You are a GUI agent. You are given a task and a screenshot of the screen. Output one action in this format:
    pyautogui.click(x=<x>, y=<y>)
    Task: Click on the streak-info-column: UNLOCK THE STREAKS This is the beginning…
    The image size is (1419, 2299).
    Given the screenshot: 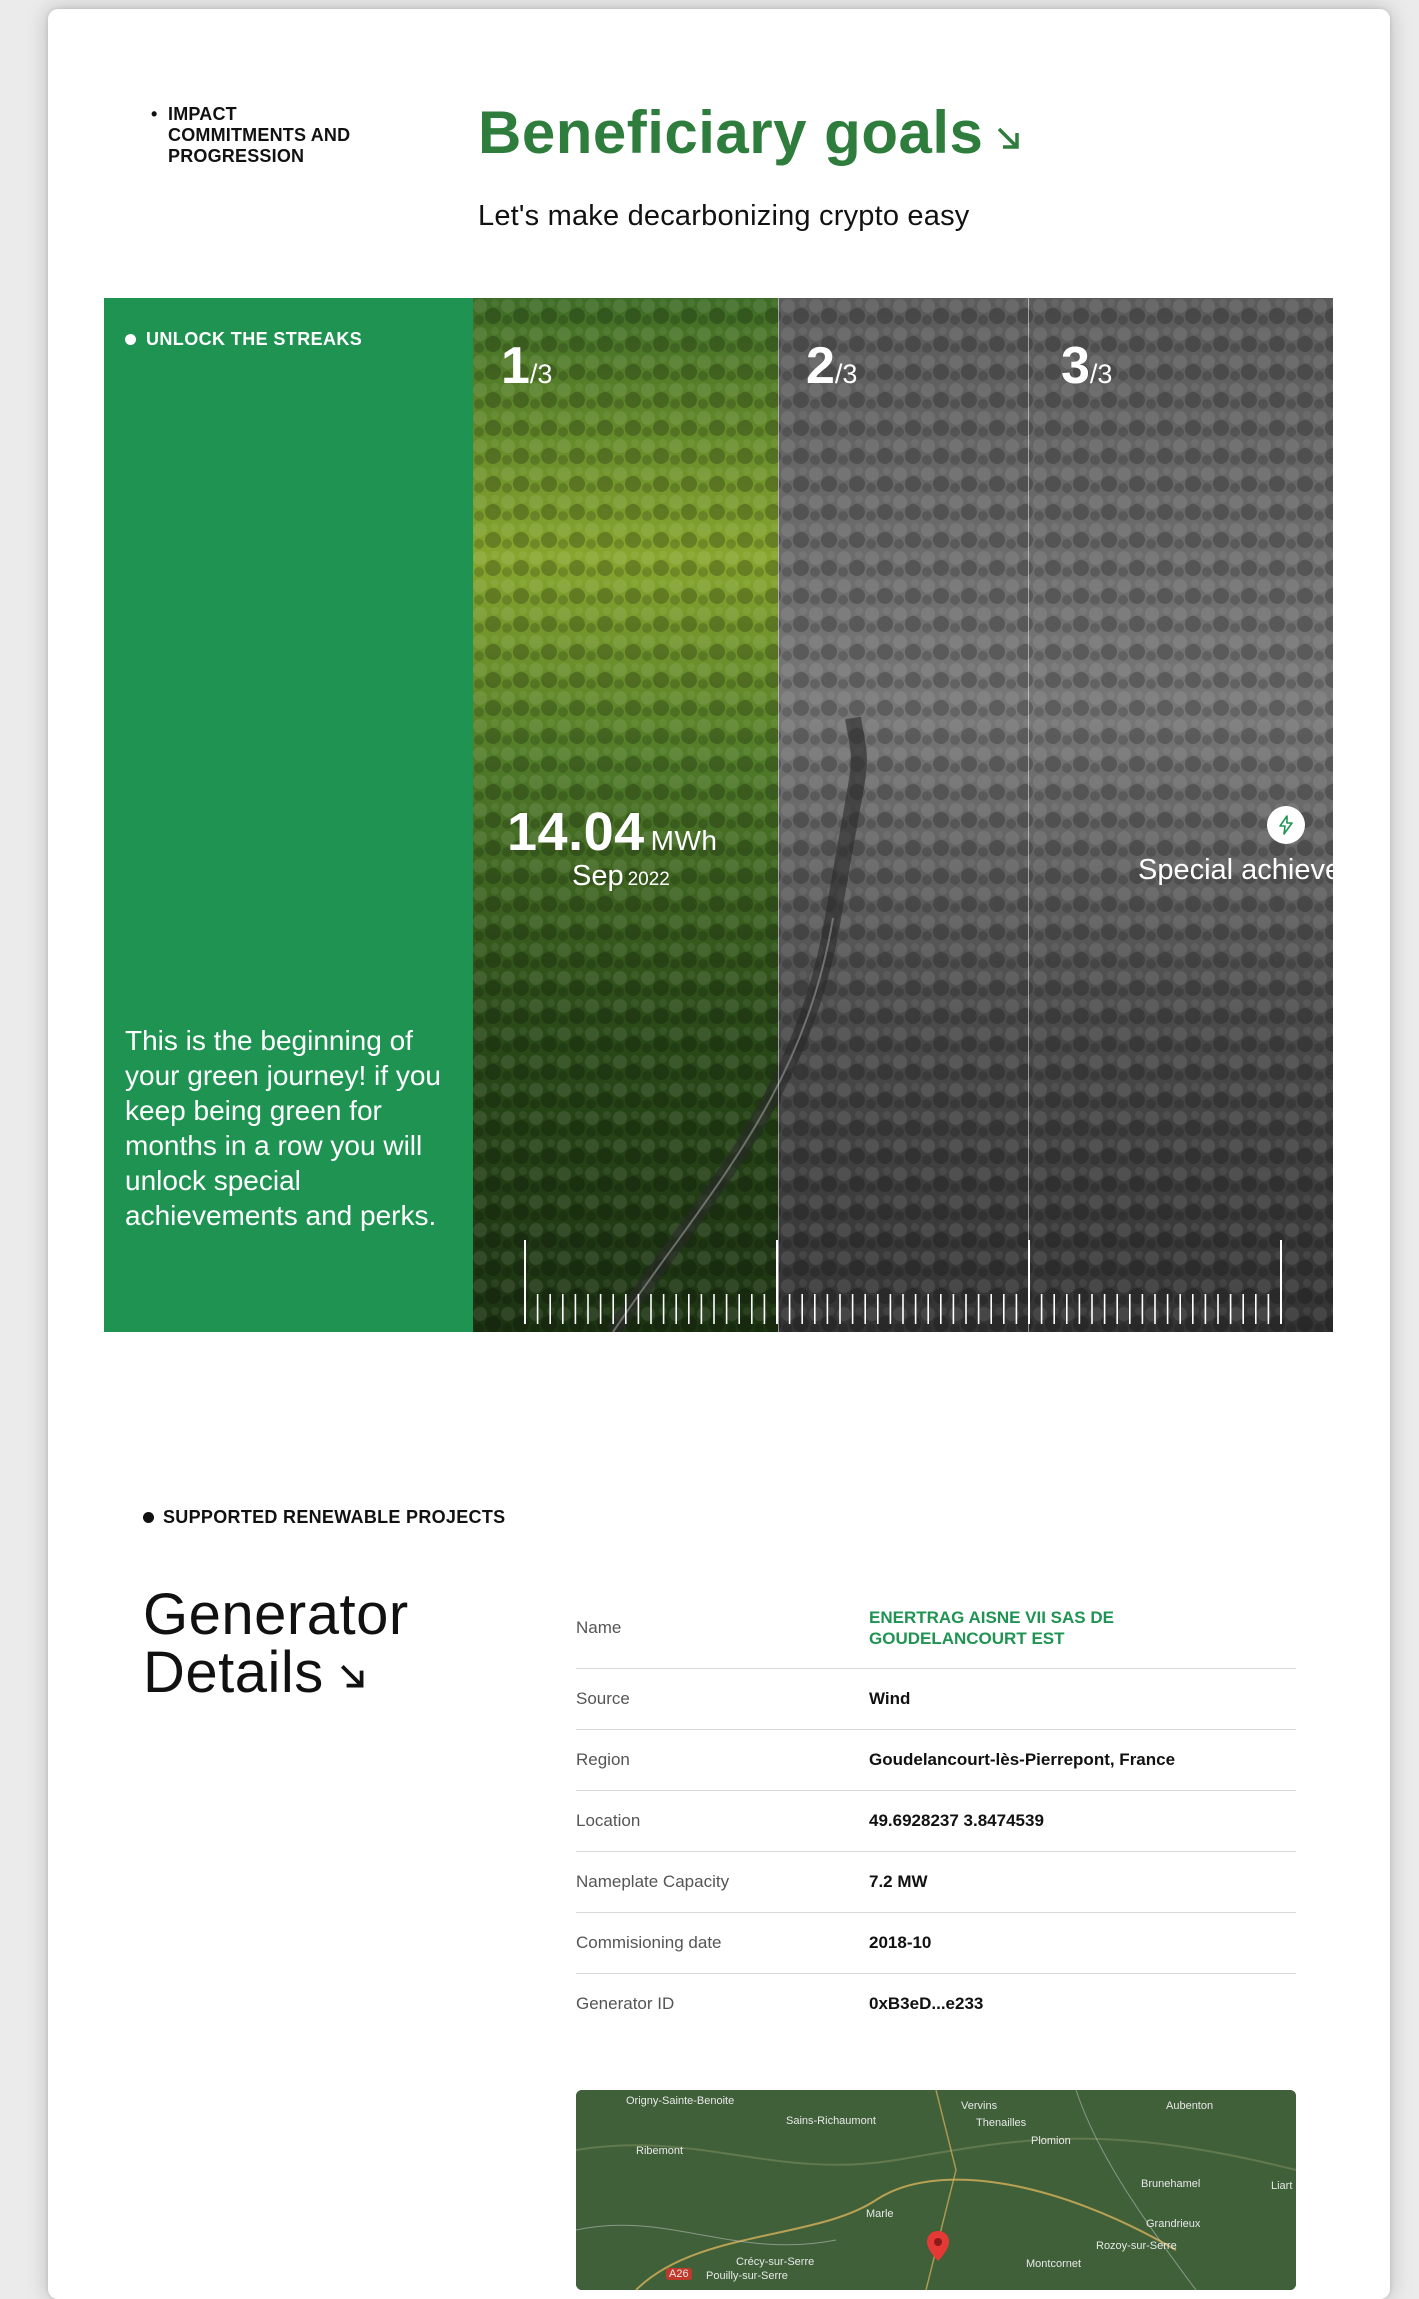 What is the action you would take?
    pyautogui.click(x=288, y=815)
    